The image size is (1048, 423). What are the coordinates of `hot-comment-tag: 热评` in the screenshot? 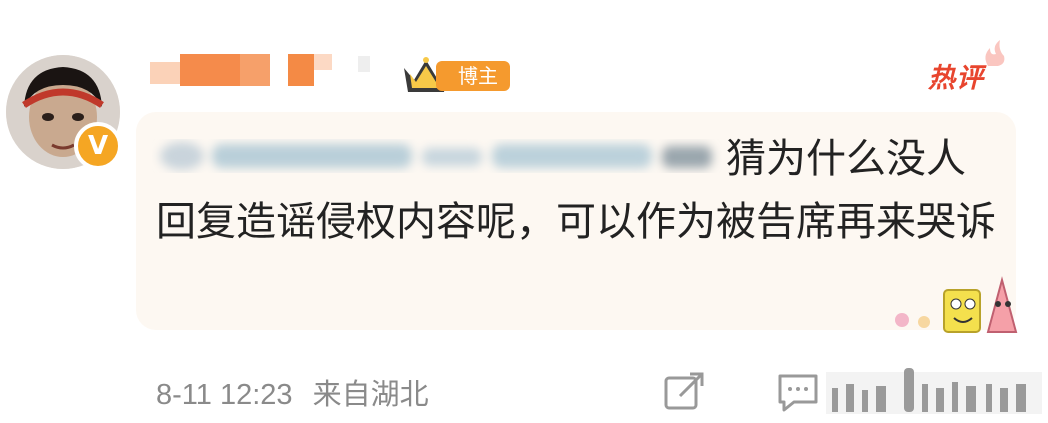 It's located at (956, 78).